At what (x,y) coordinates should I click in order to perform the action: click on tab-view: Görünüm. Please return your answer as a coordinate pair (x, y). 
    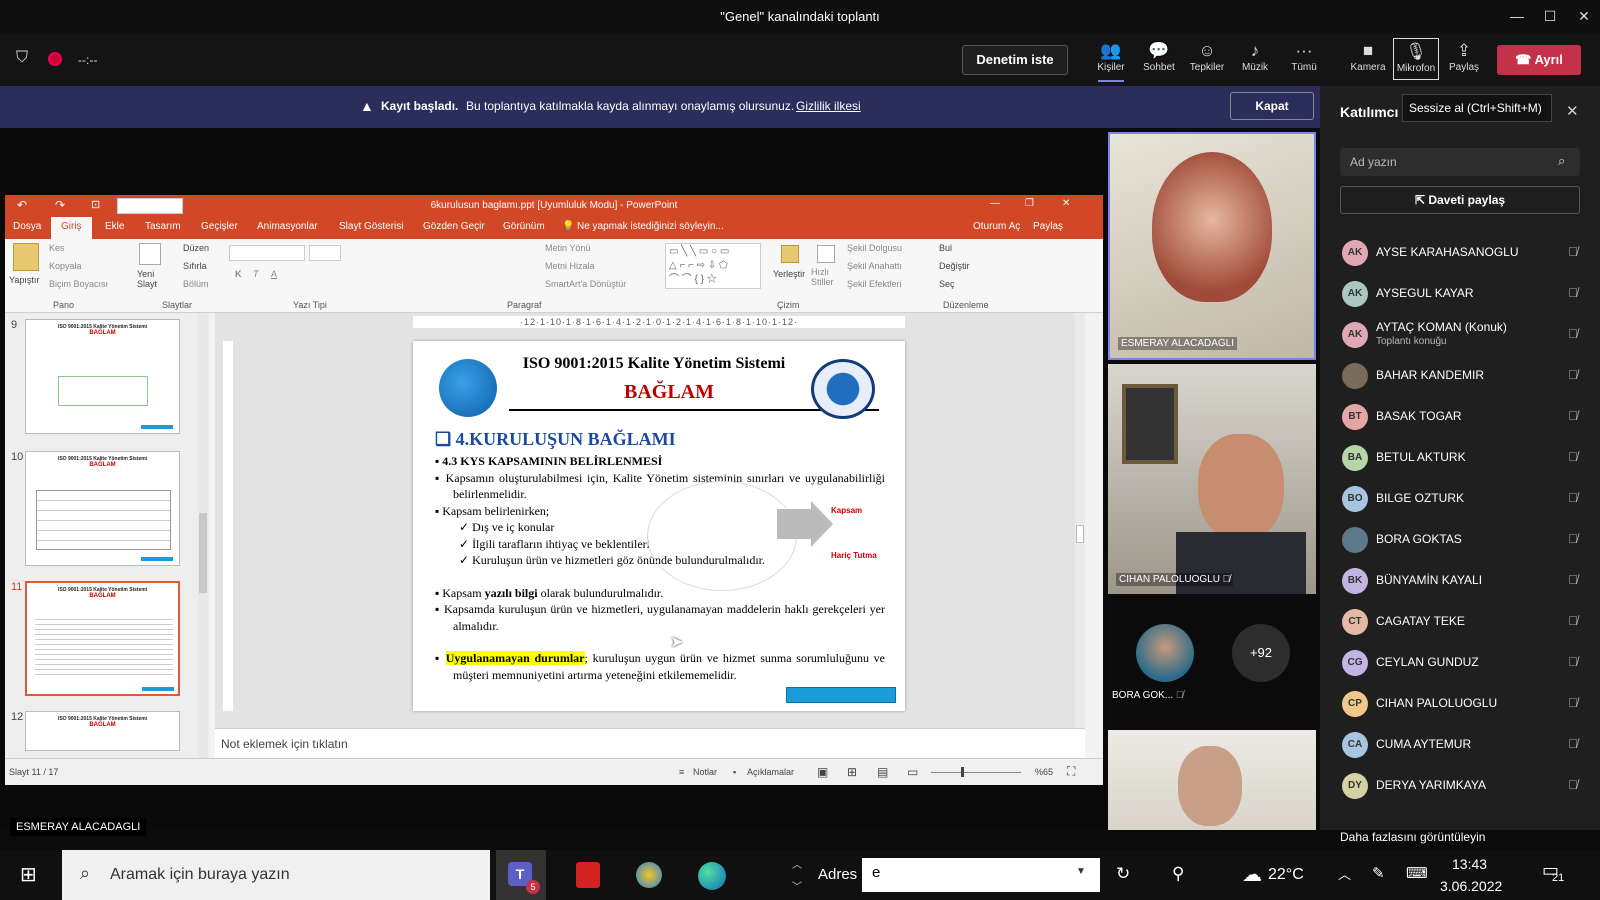
    Looking at the image, I should click on (524, 226).